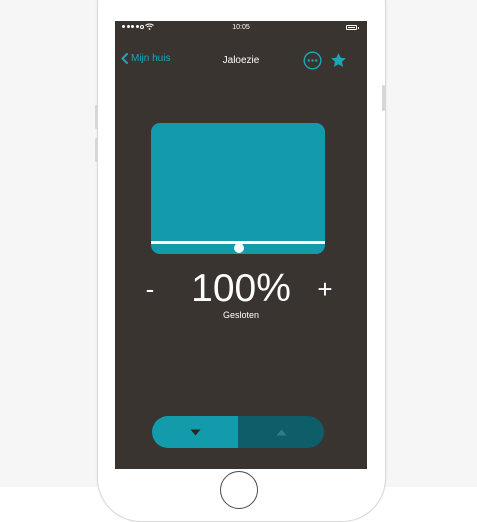  I want to click on position-status: Gesloten, so click(241, 315).